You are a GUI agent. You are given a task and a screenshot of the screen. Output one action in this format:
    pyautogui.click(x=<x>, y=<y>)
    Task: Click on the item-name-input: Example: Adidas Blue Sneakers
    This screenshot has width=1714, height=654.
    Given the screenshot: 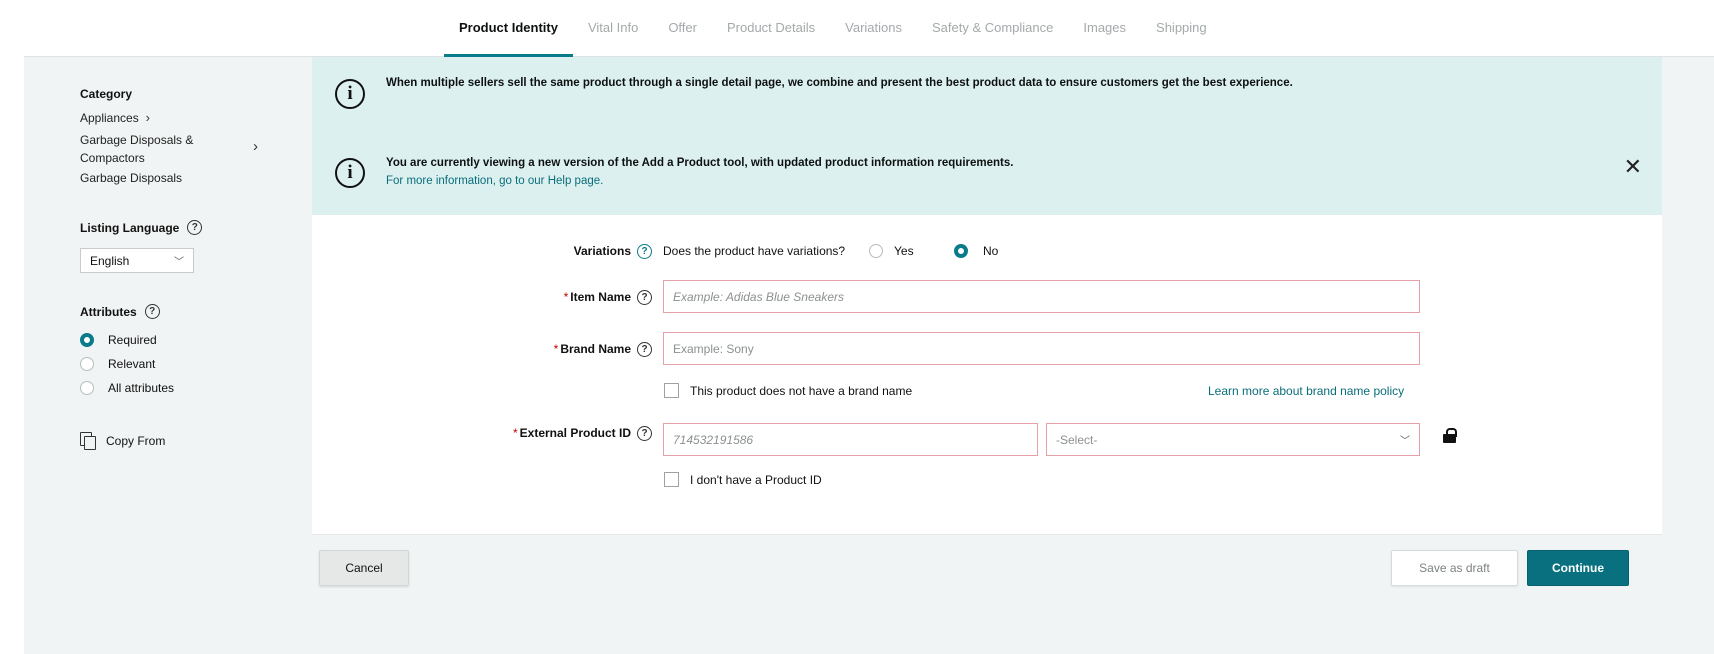 What is the action you would take?
    pyautogui.click(x=1041, y=296)
    